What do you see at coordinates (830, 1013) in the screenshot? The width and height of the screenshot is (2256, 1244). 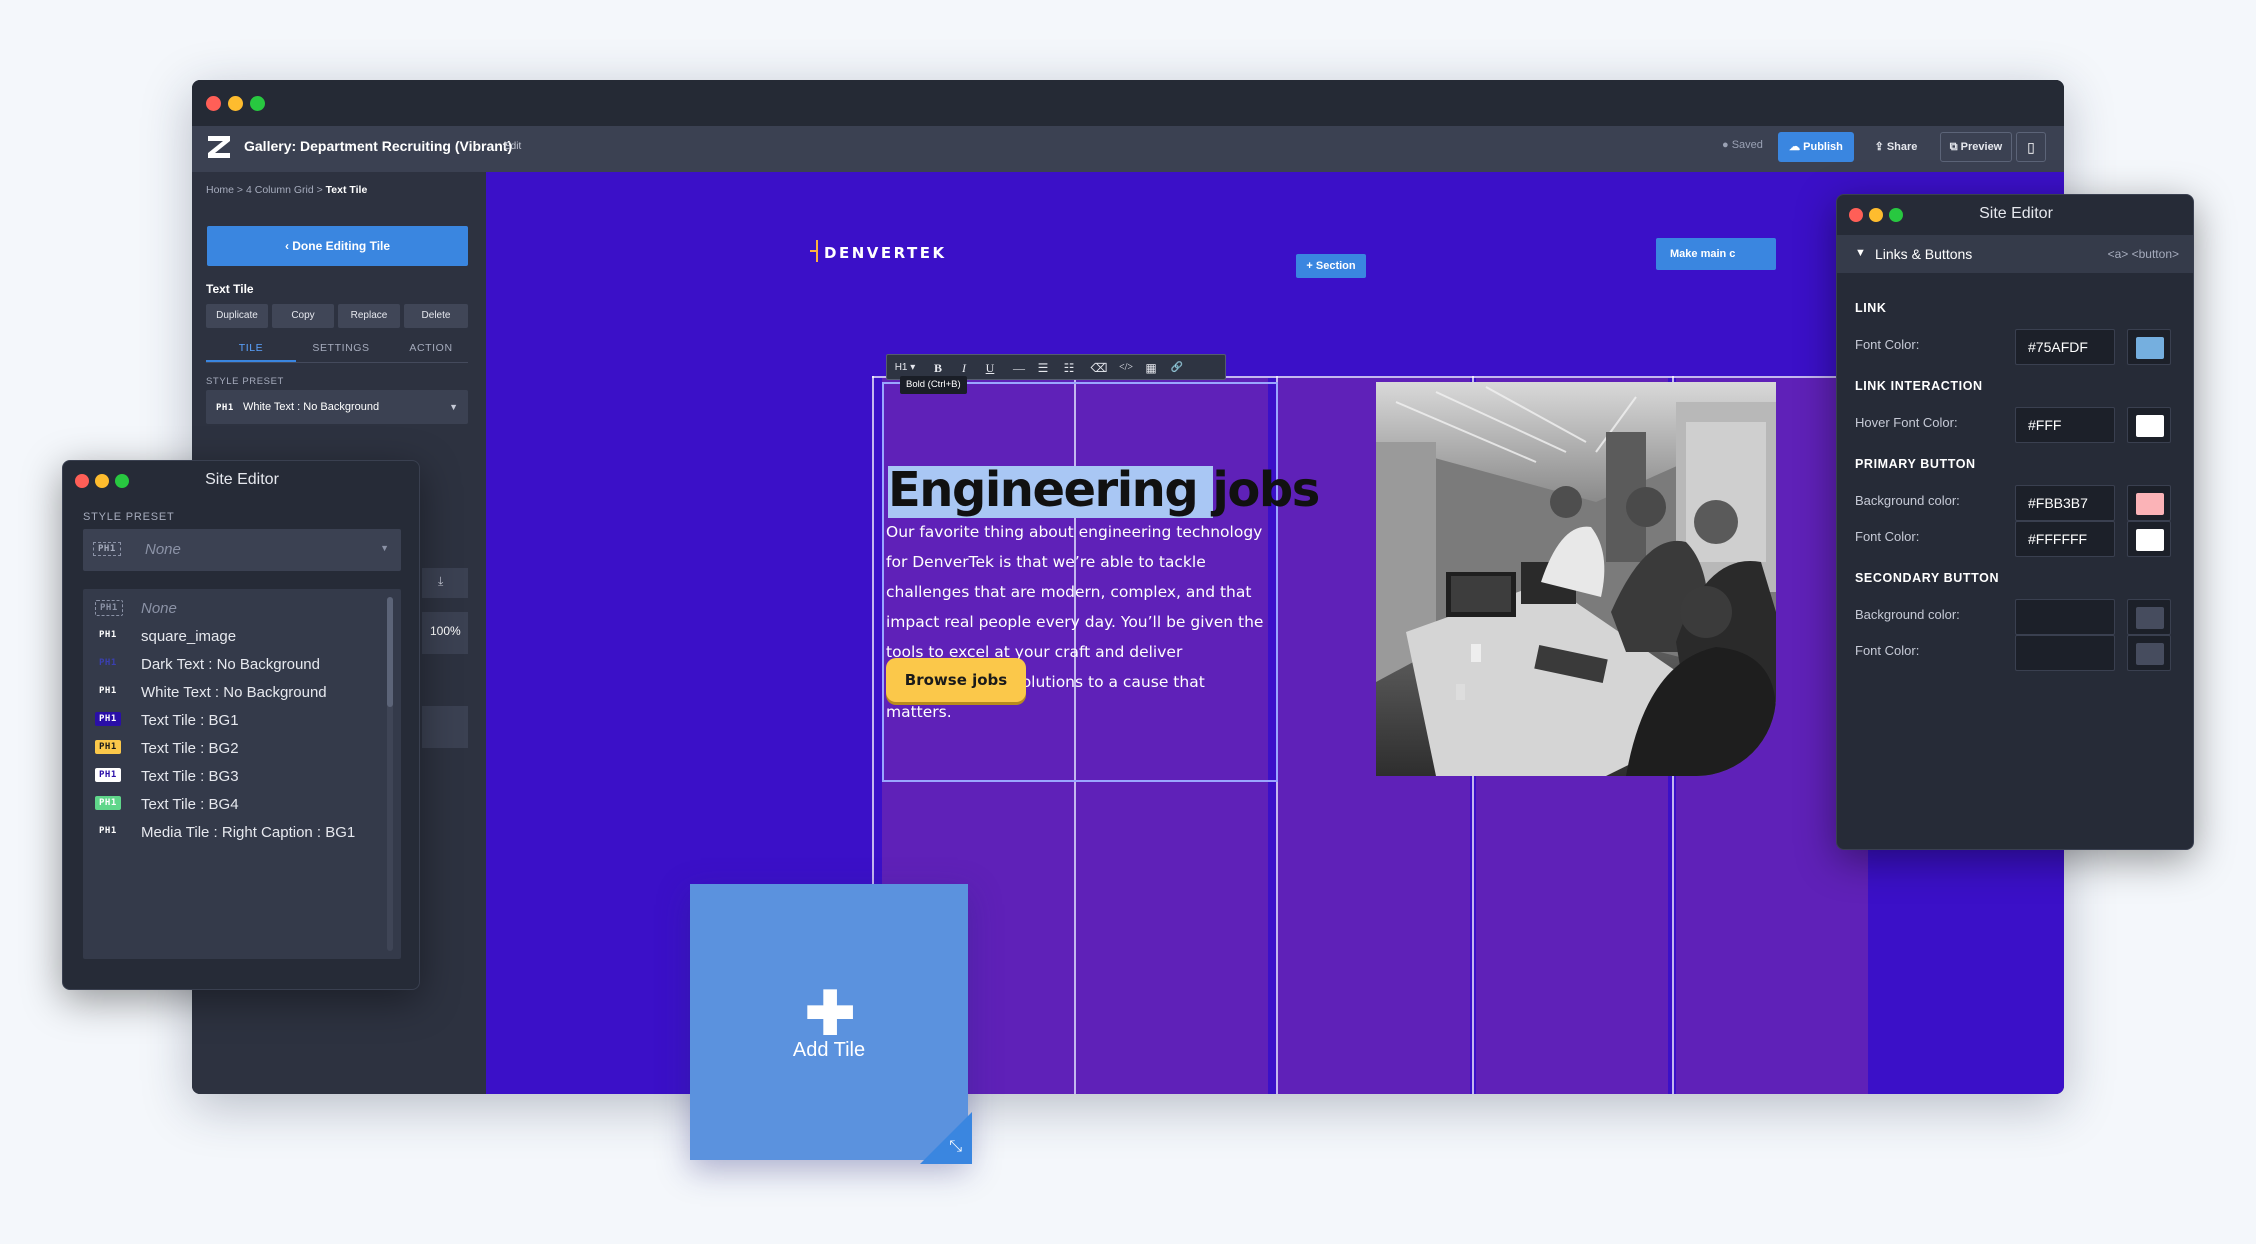 I see `plus-icon: ✚` at bounding box center [830, 1013].